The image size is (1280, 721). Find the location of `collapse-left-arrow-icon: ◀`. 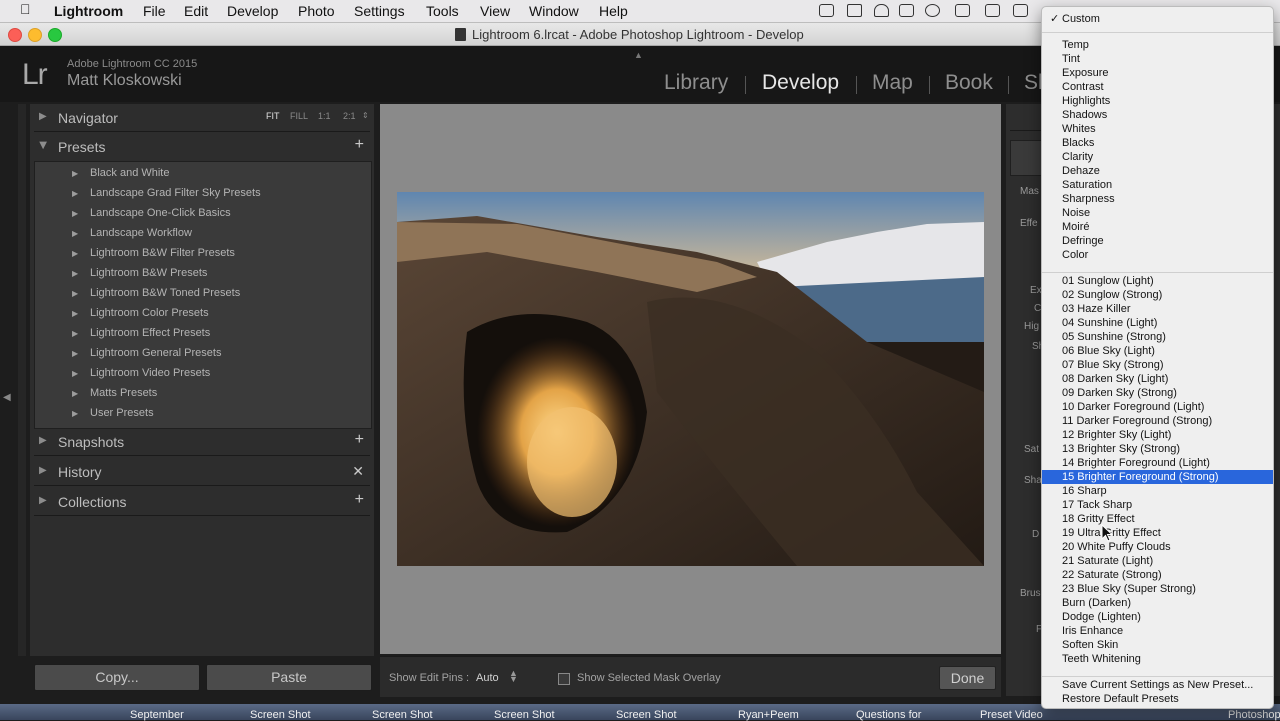

collapse-left-arrow-icon: ◀ is located at coordinates (7, 397).